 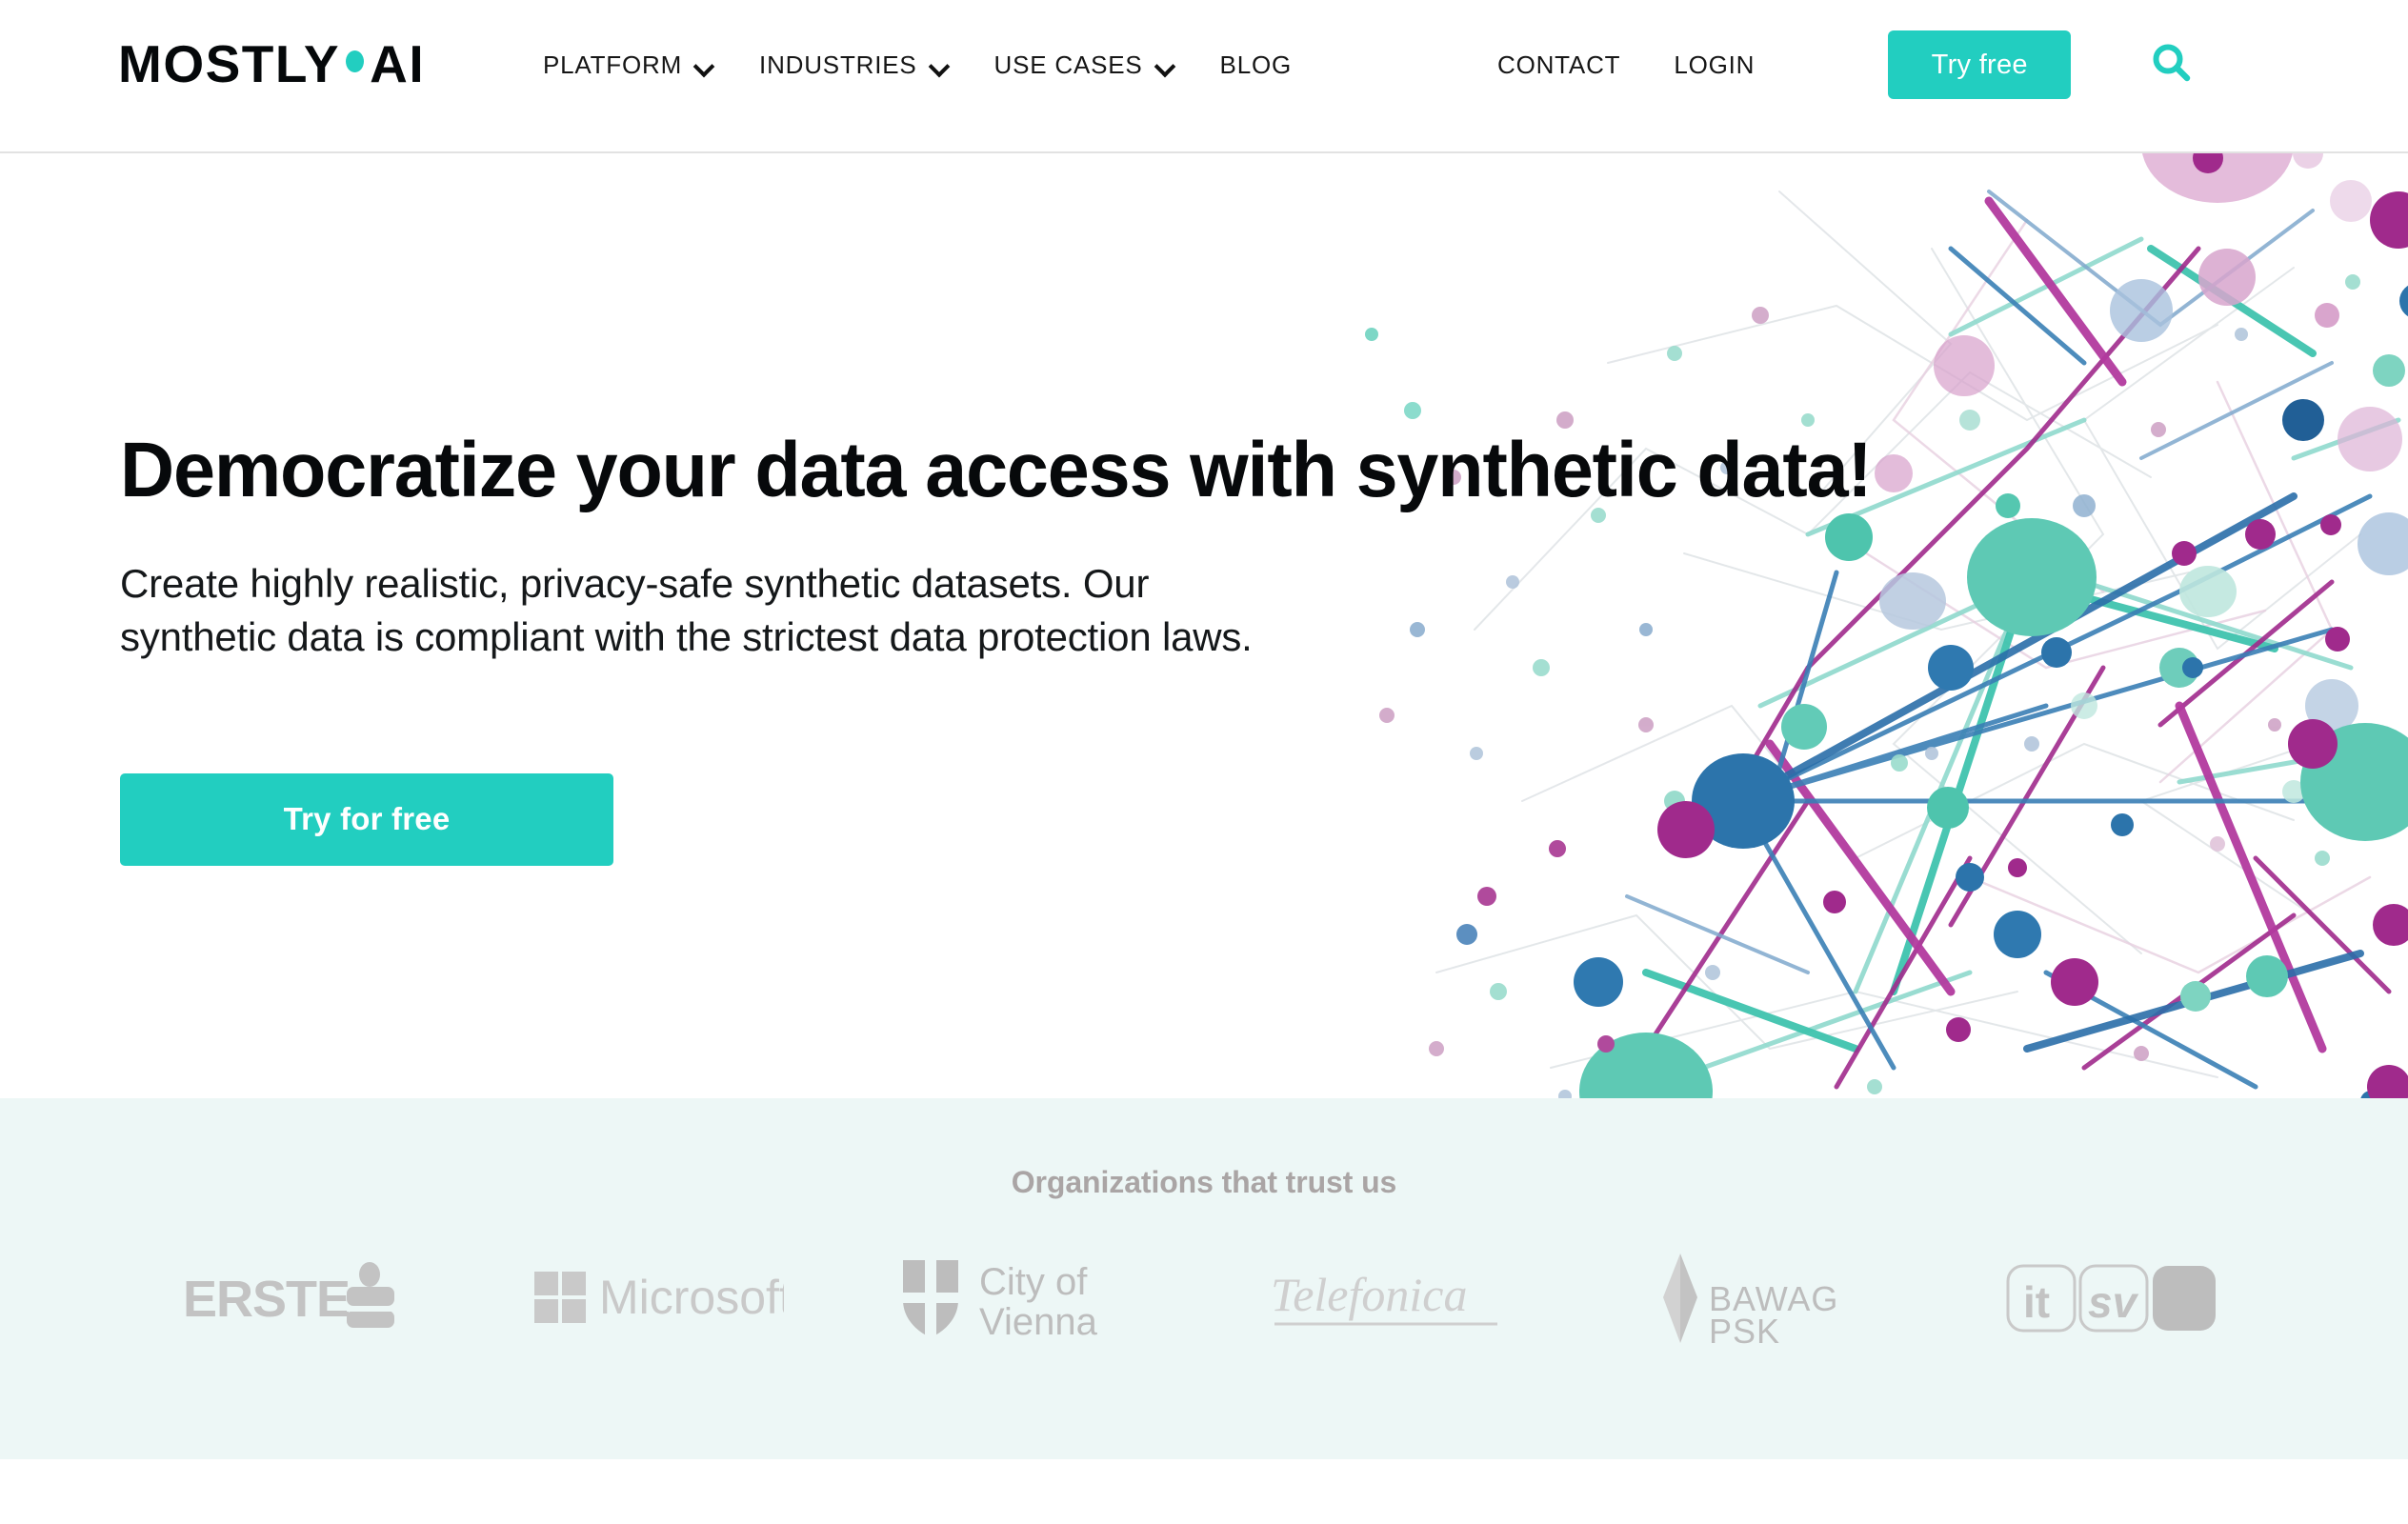 What do you see at coordinates (1558, 65) in the screenshot?
I see `nav-item-contact: CONTACT` at bounding box center [1558, 65].